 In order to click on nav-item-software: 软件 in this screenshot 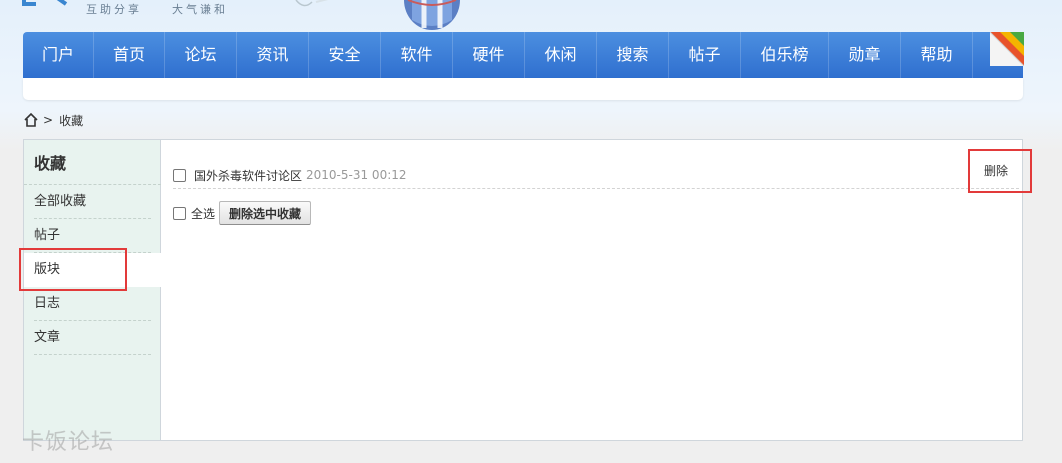, I will do `click(417, 55)`.